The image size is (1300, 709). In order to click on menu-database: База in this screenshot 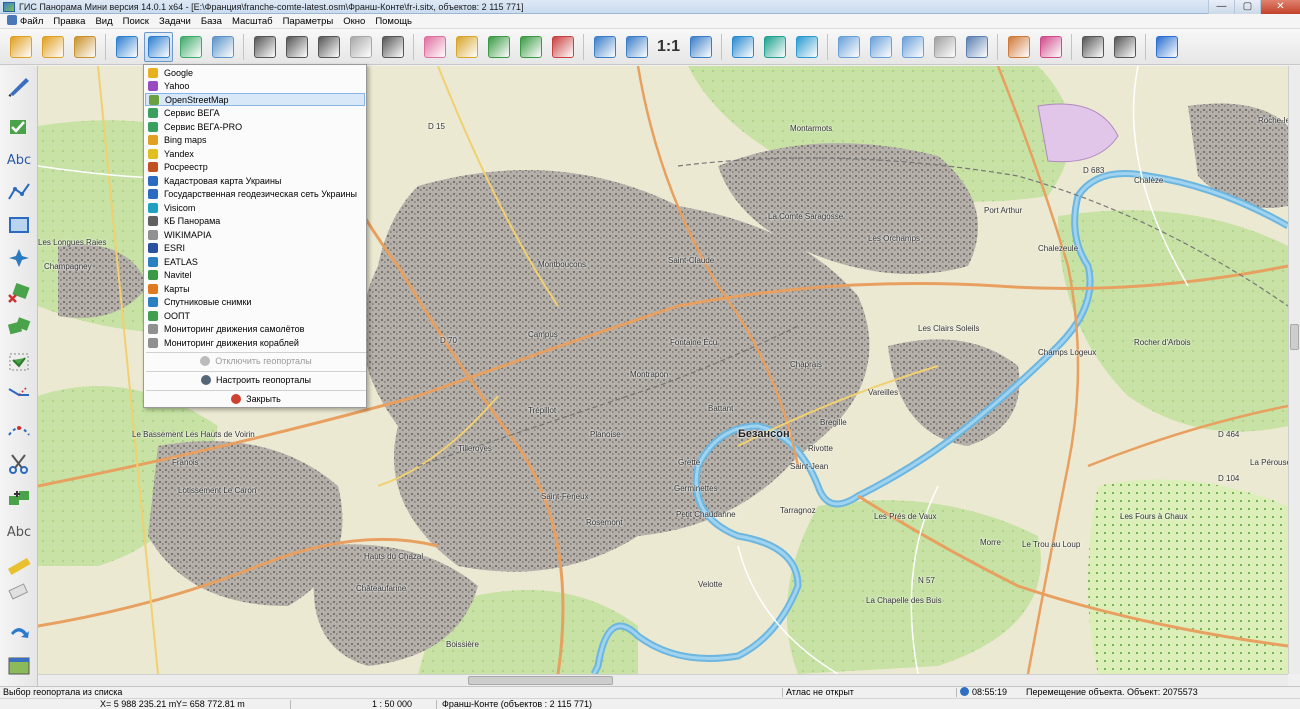, I will do `click(211, 21)`.